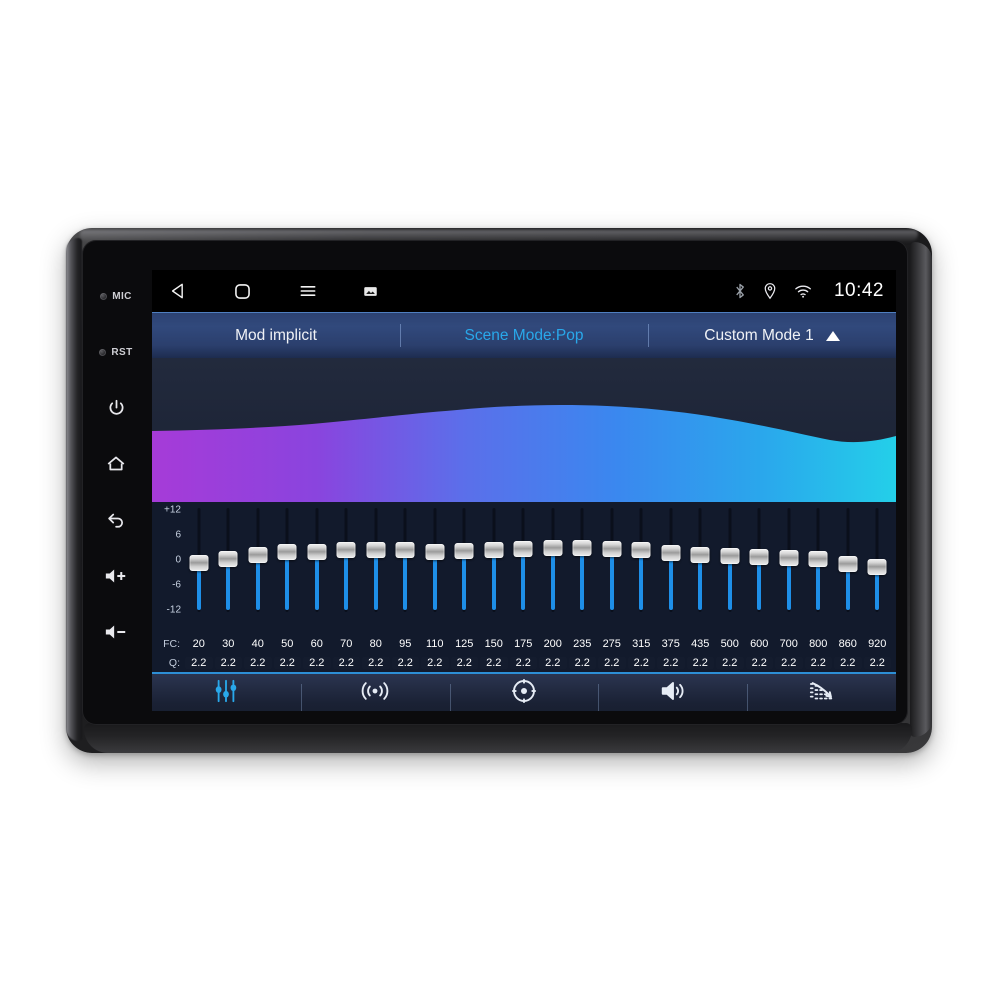  Describe the element at coordinates (494, 644) in the screenshot. I see `fc-value: 150` at that location.